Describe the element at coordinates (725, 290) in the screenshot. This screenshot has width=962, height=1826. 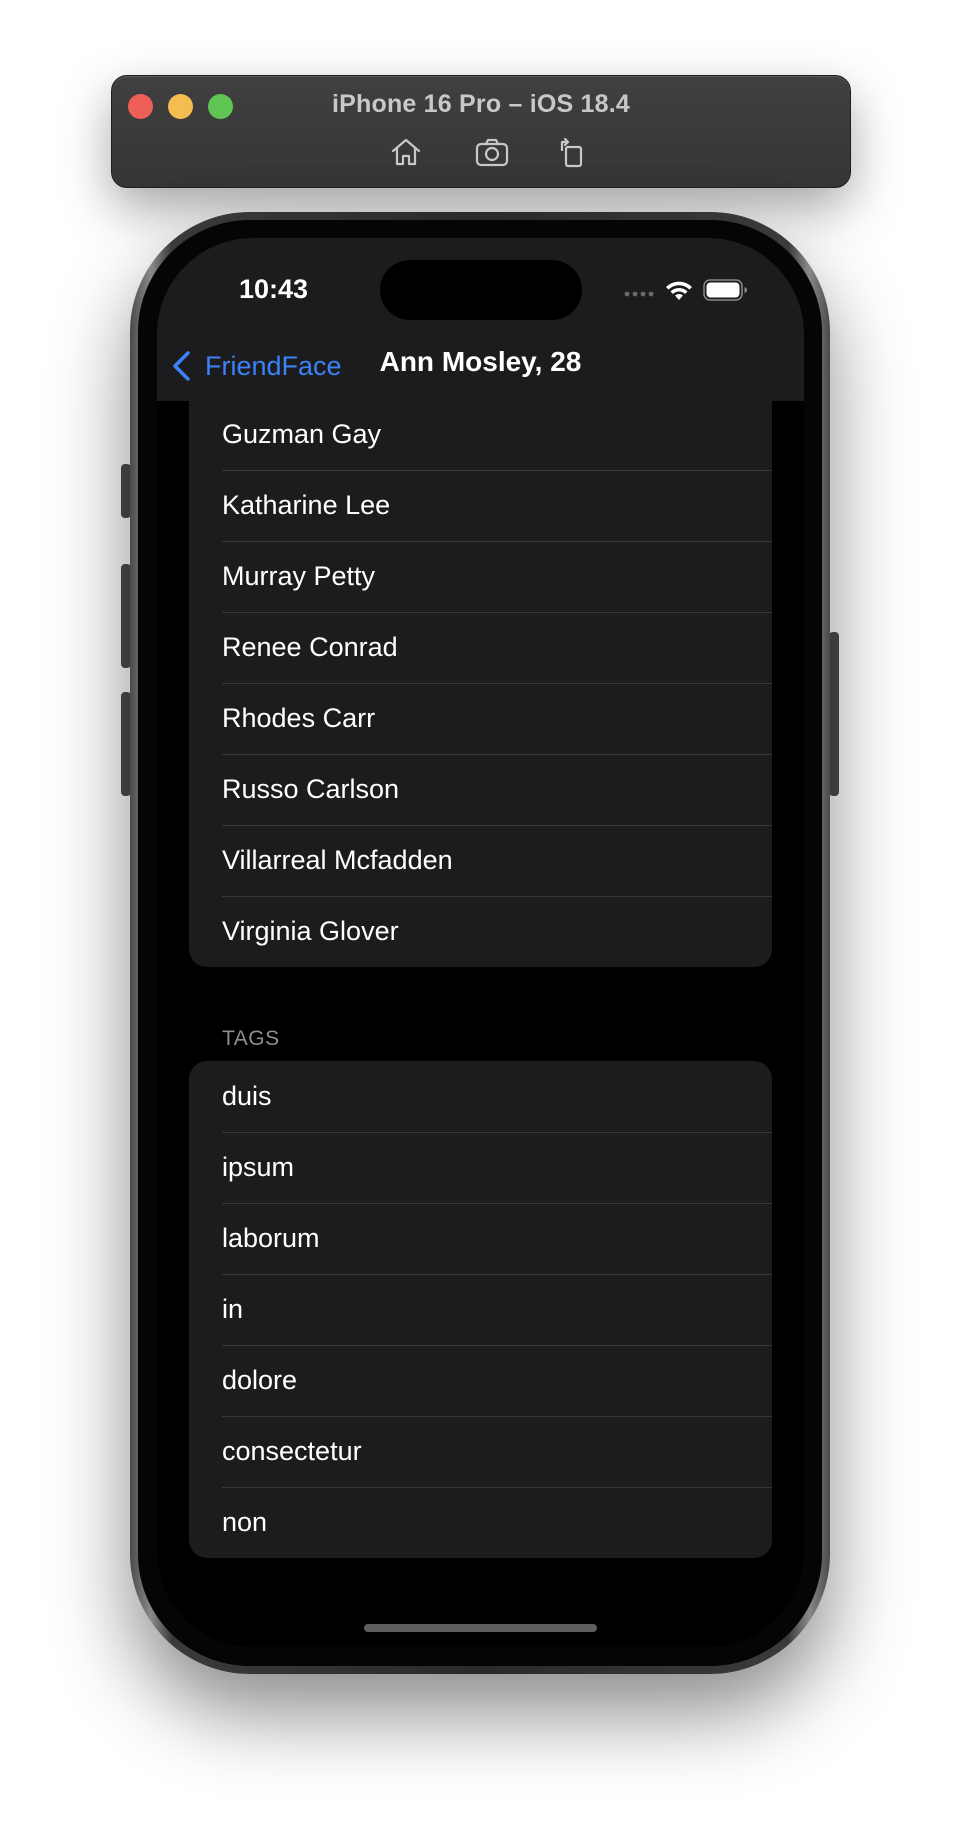
I see `battery-icon` at that location.